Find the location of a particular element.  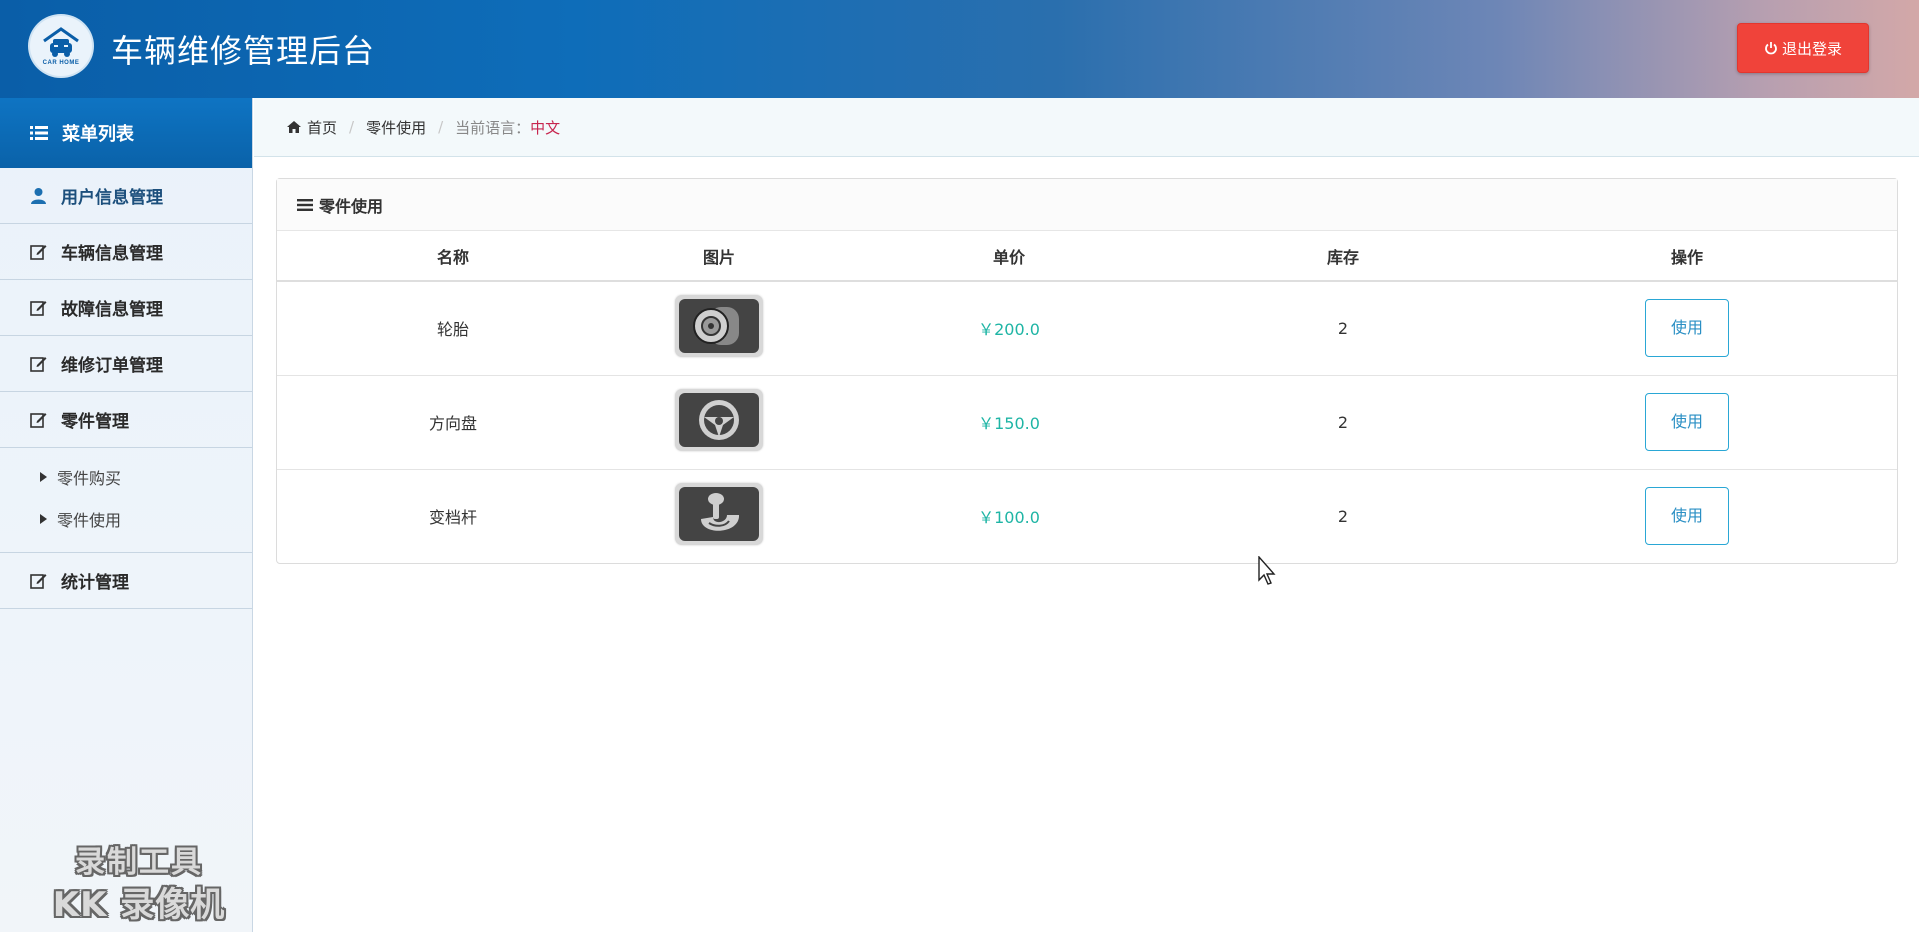

sidebar-item-label: 零件管理 is located at coordinates (95, 422).